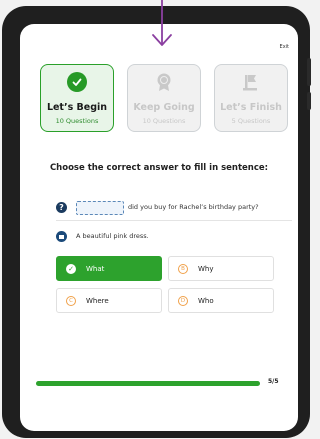 This screenshot has height=439, width=320. What do you see at coordinates (71, 301) in the screenshot?
I see `option-letter-badge: C` at bounding box center [71, 301].